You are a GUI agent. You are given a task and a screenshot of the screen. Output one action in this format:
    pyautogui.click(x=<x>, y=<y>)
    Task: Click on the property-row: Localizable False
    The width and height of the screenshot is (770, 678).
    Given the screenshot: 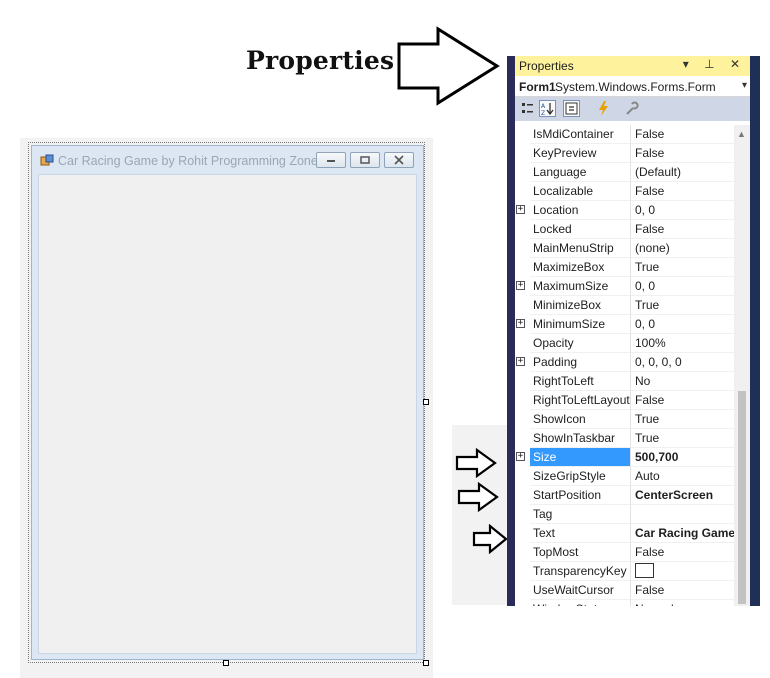 What is the action you would take?
    pyautogui.click(x=624, y=191)
    